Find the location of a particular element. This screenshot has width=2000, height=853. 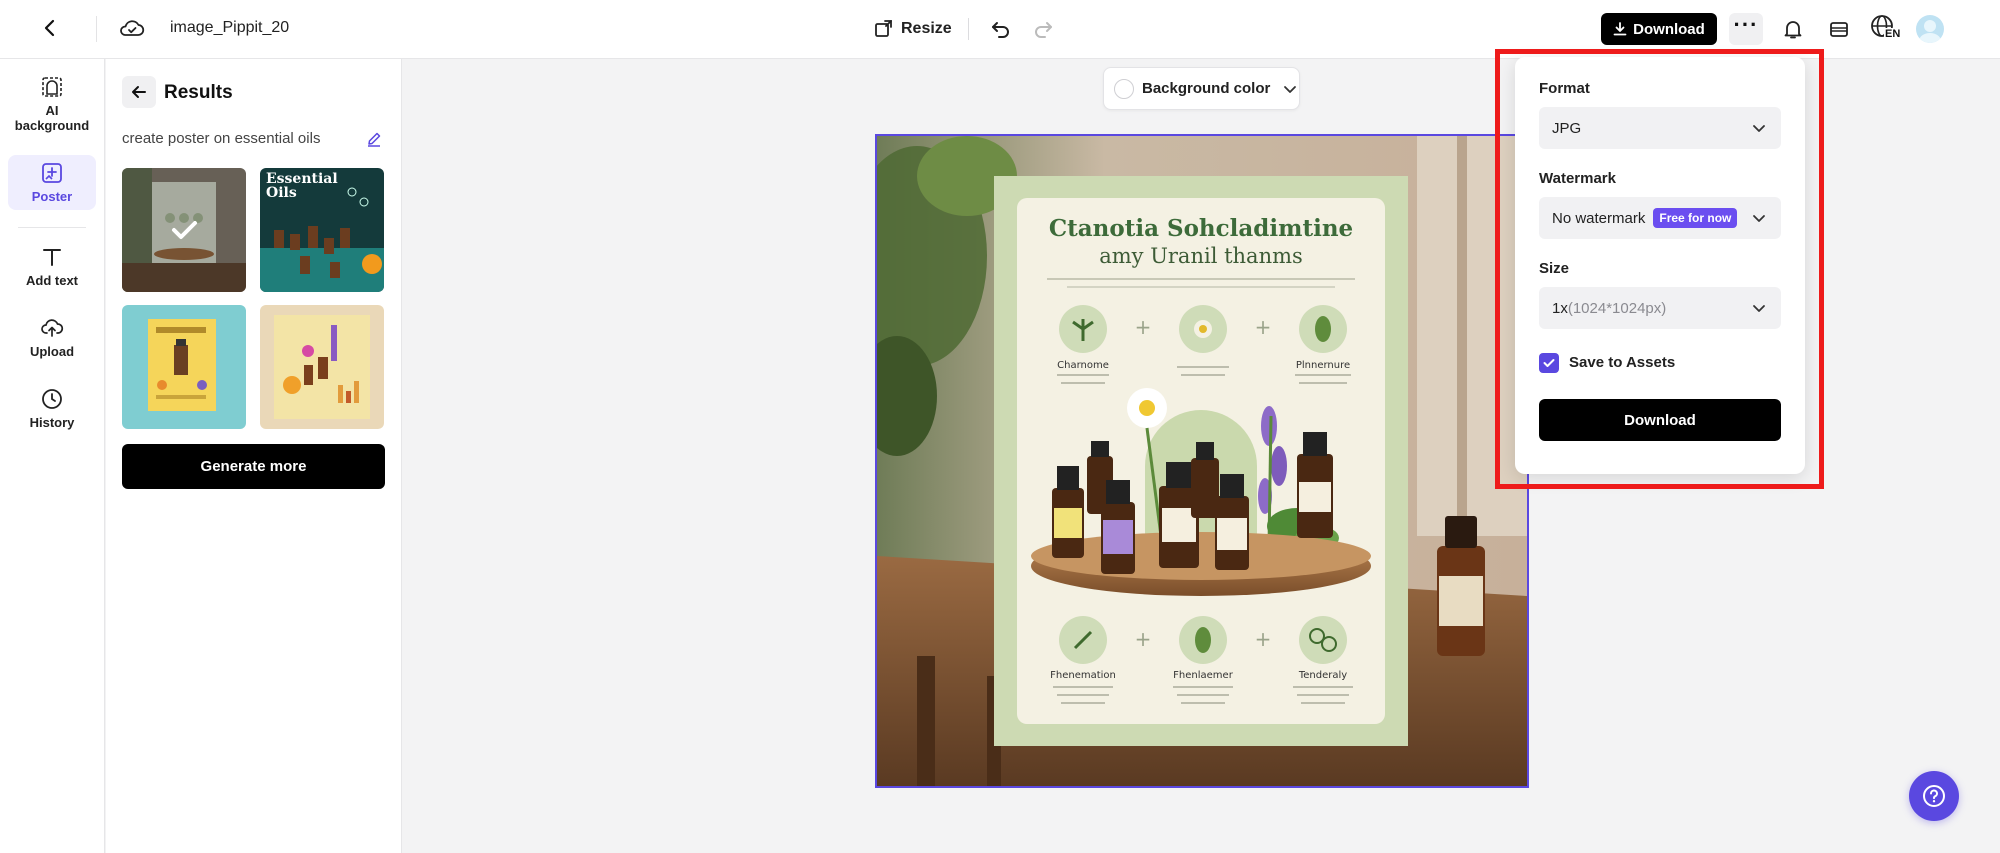

more-options-button: ··· is located at coordinates (1746, 29).